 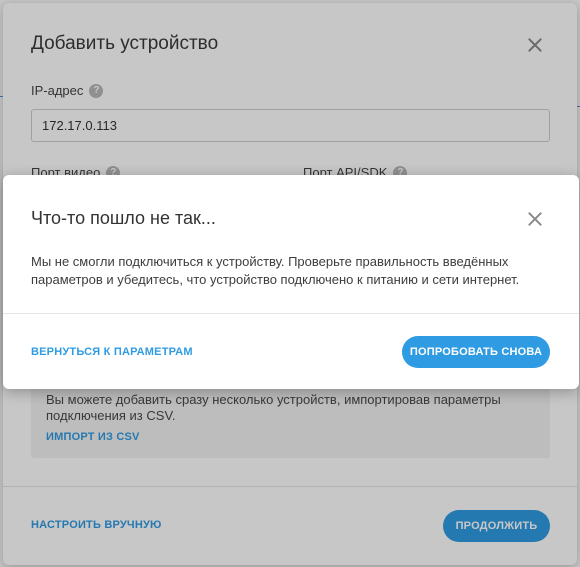 I want to click on back-to-parameters-link: ВЕРНУТЬСЯ К ПАРАМЕТРАМ, so click(x=112, y=352).